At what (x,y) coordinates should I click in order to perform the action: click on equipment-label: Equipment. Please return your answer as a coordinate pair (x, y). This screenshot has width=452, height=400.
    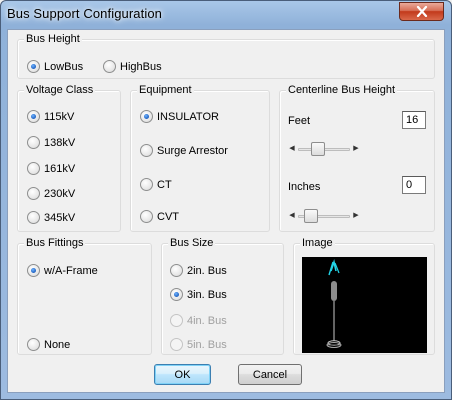
    Looking at the image, I should click on (165, 90).